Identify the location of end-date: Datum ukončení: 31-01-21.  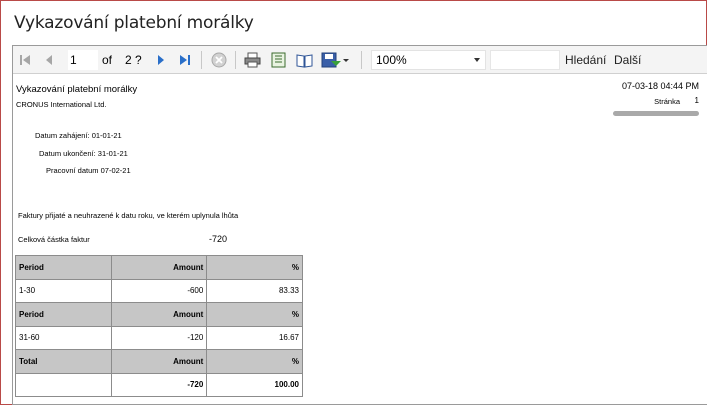
(83, 153).